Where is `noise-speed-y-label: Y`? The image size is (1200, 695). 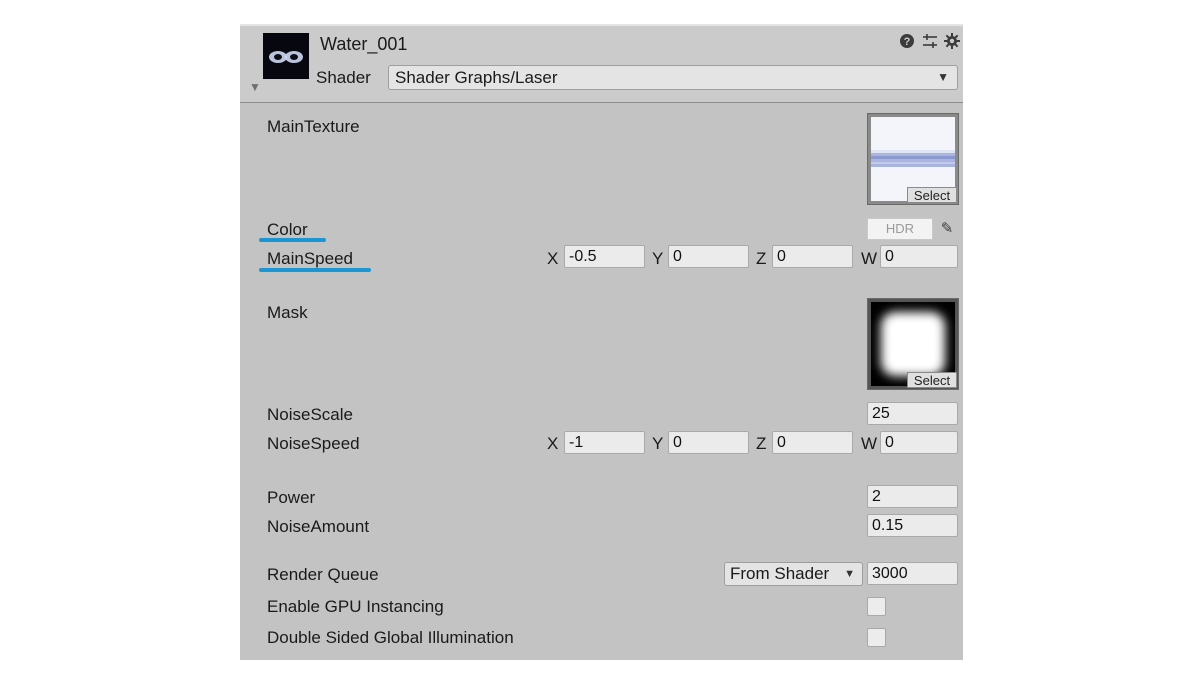 noise-speed-y-label: Y is located at coordinates (658, 443).